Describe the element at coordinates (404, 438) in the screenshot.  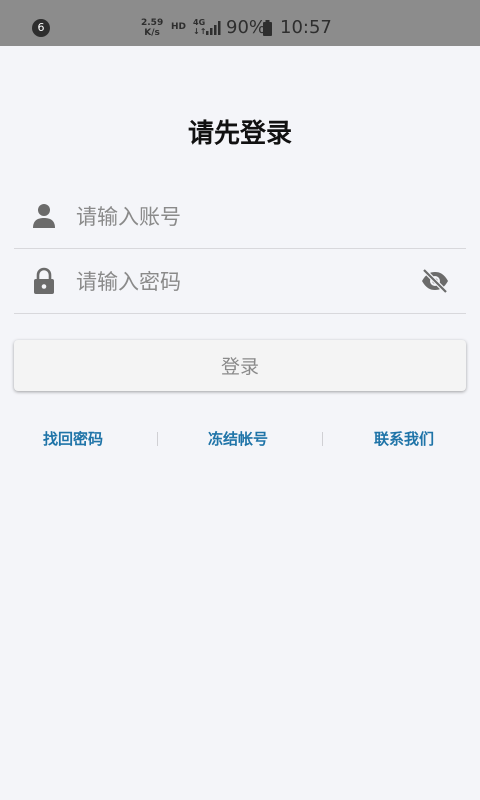
I see `contact-us-link: 联系我们` at that location.